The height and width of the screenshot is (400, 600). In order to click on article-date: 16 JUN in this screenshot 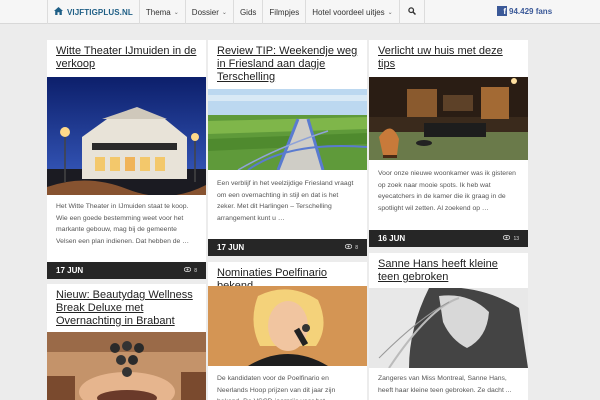, I will do `click(392, 238)`.